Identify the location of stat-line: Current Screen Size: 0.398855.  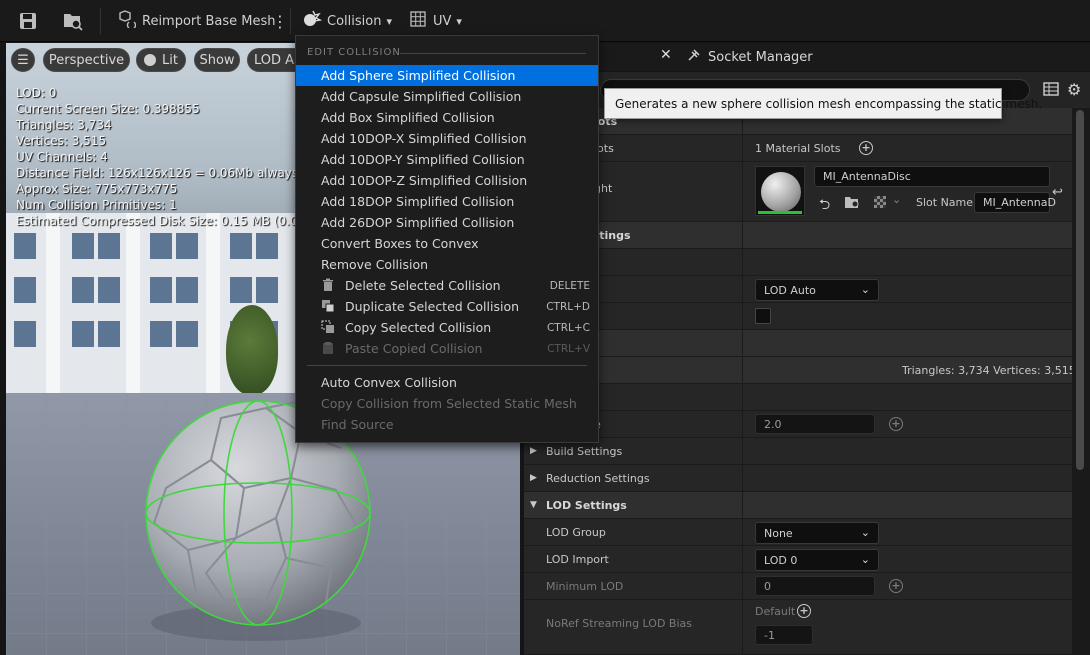
(108, 109).